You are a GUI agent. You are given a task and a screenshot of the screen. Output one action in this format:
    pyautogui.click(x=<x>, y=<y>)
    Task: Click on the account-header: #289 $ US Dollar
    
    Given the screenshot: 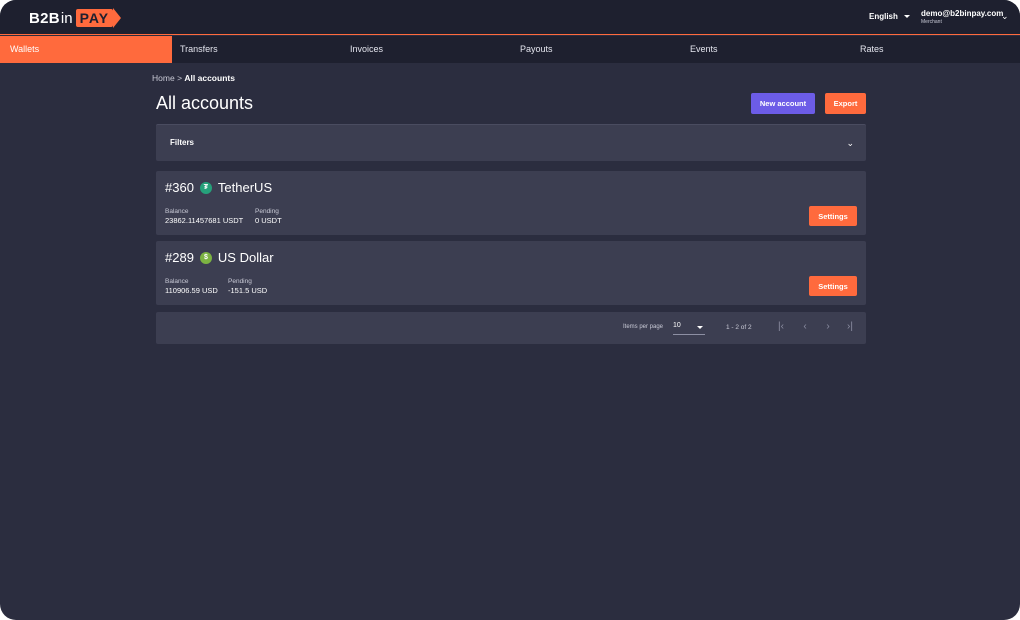 What is the action you would take?
    pyautogui.click(x=219, y=257)
    